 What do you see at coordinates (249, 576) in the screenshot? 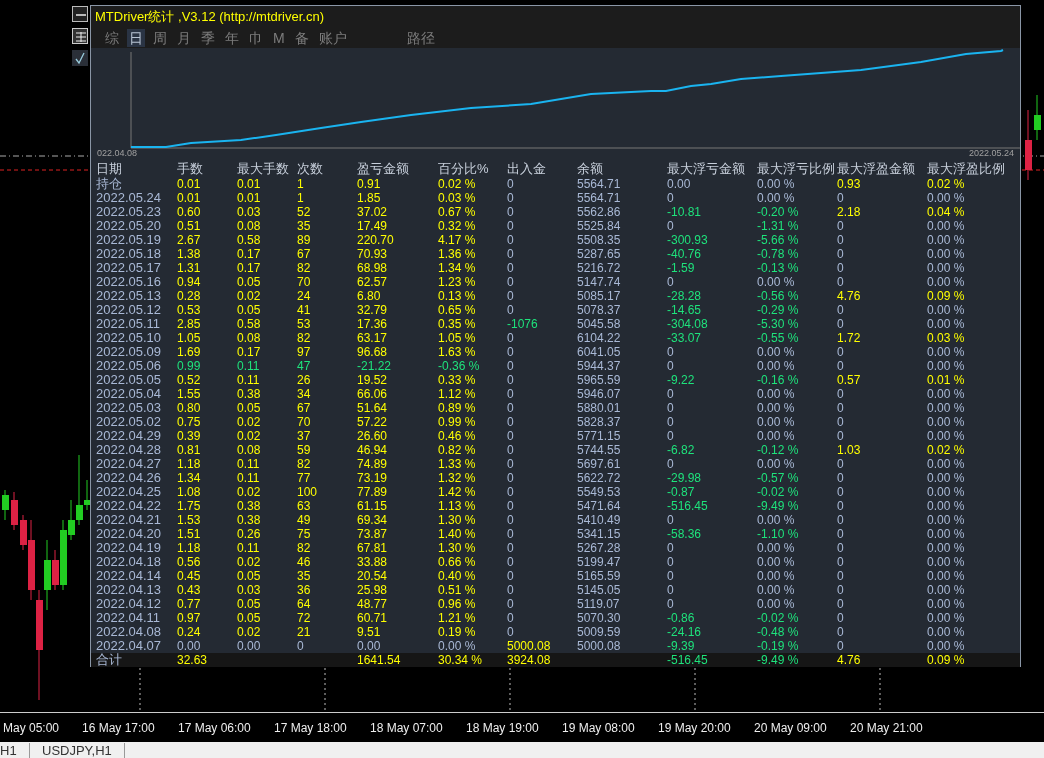
I see `table-cell-text: 0.05` at bounding box center [249, 576].